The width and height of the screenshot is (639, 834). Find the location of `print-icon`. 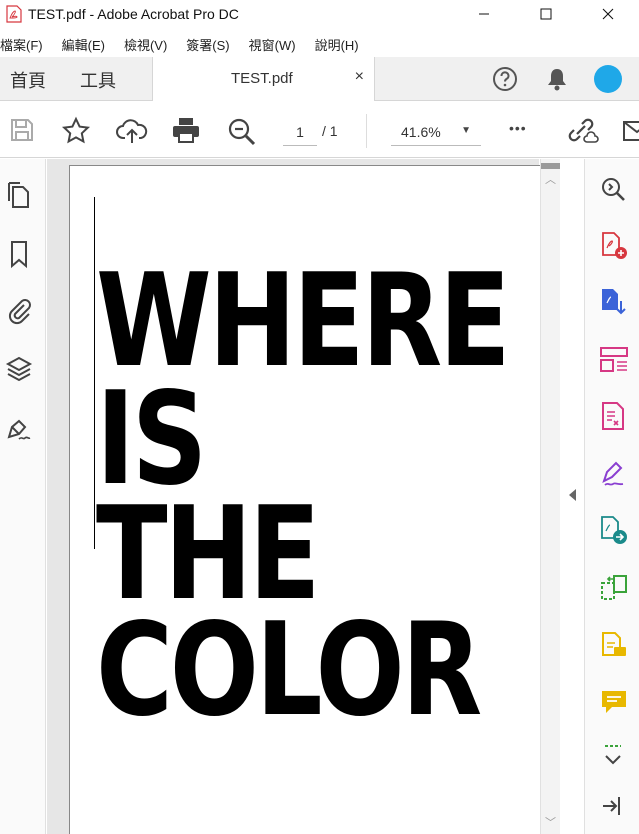

print-icon is located at coordinates (186, 130).